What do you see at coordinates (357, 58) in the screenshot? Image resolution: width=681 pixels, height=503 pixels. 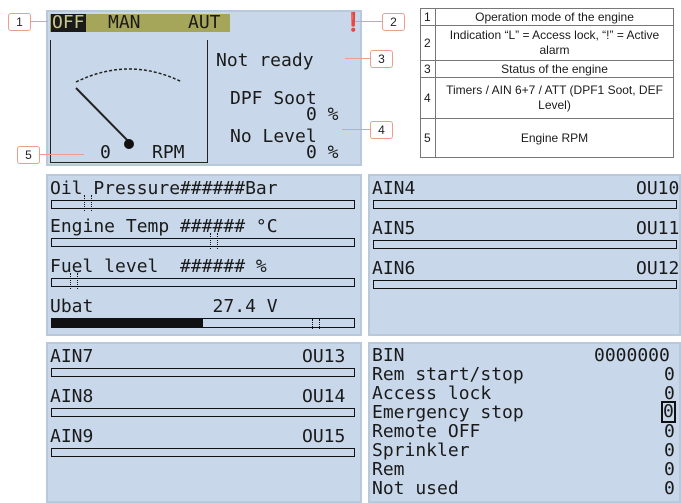 I see `callout-3-line` at bounding box center [357, 58].